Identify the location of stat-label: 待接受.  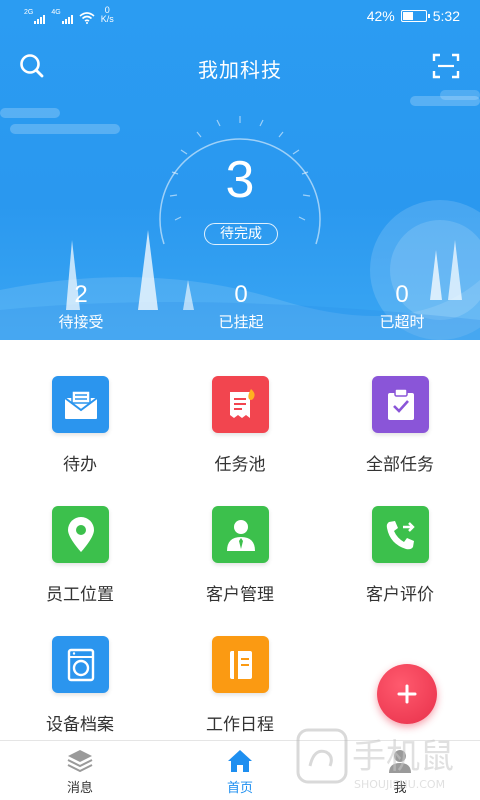
(81, 322).